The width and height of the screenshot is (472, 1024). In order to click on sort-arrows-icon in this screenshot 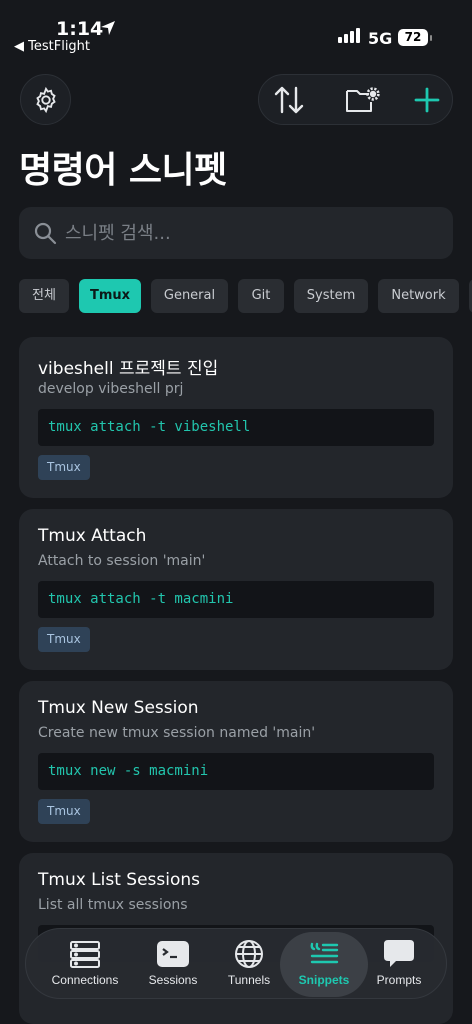, I will do `click(289, 100)`.